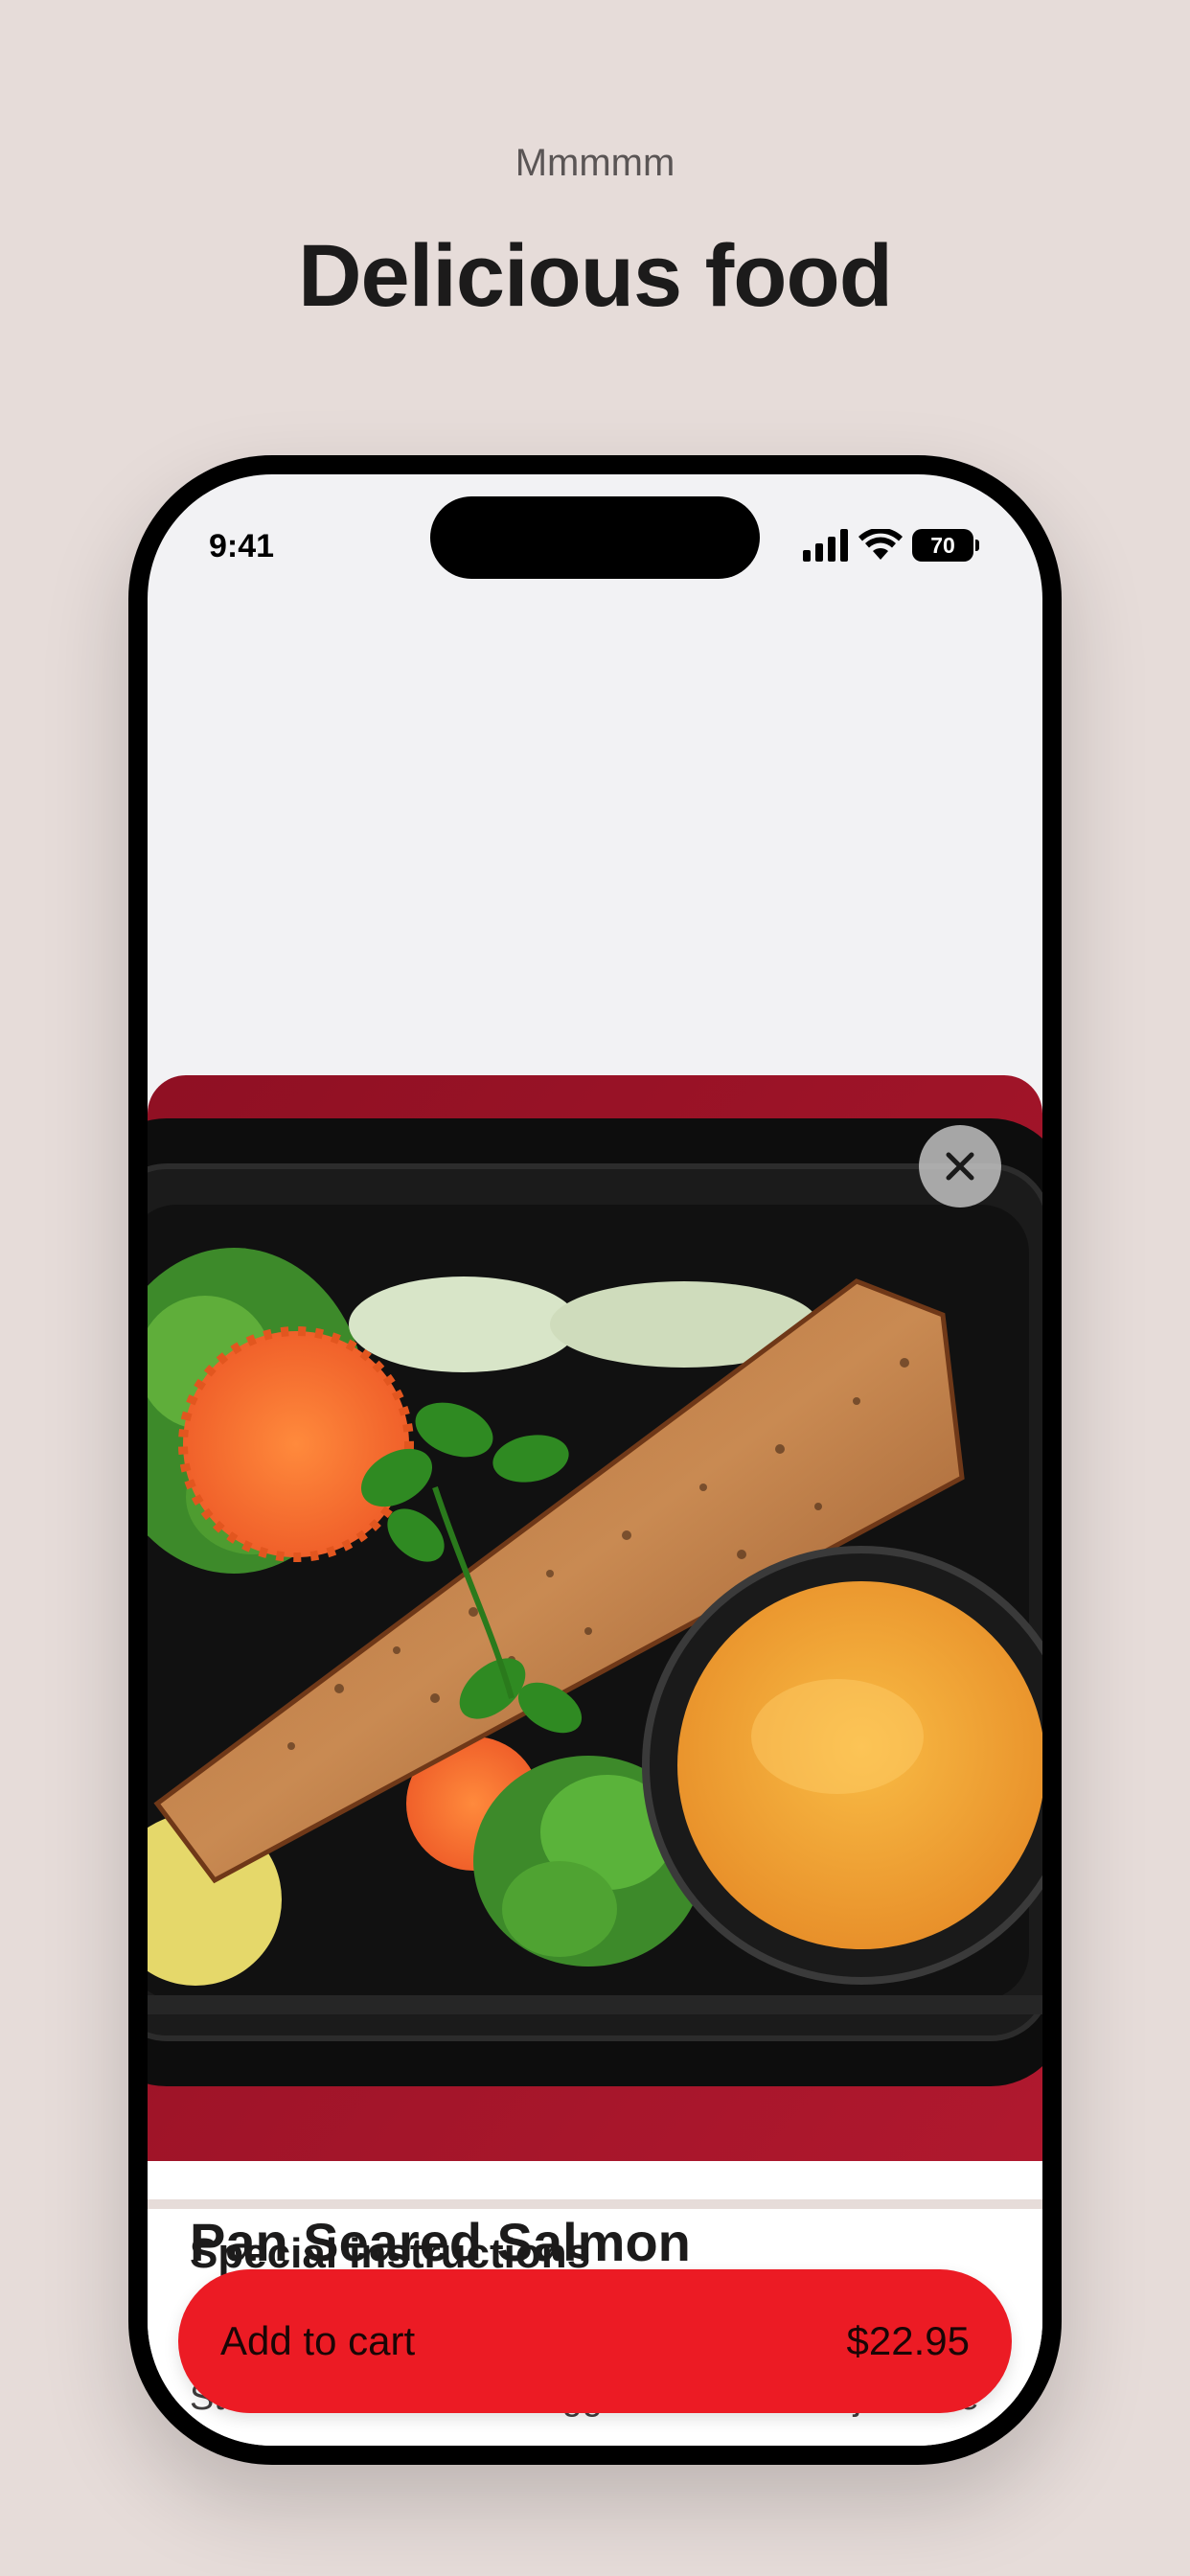  Describe the element at coordinates (595, 2204) in the screenshot. I see `section-divider` at that location.